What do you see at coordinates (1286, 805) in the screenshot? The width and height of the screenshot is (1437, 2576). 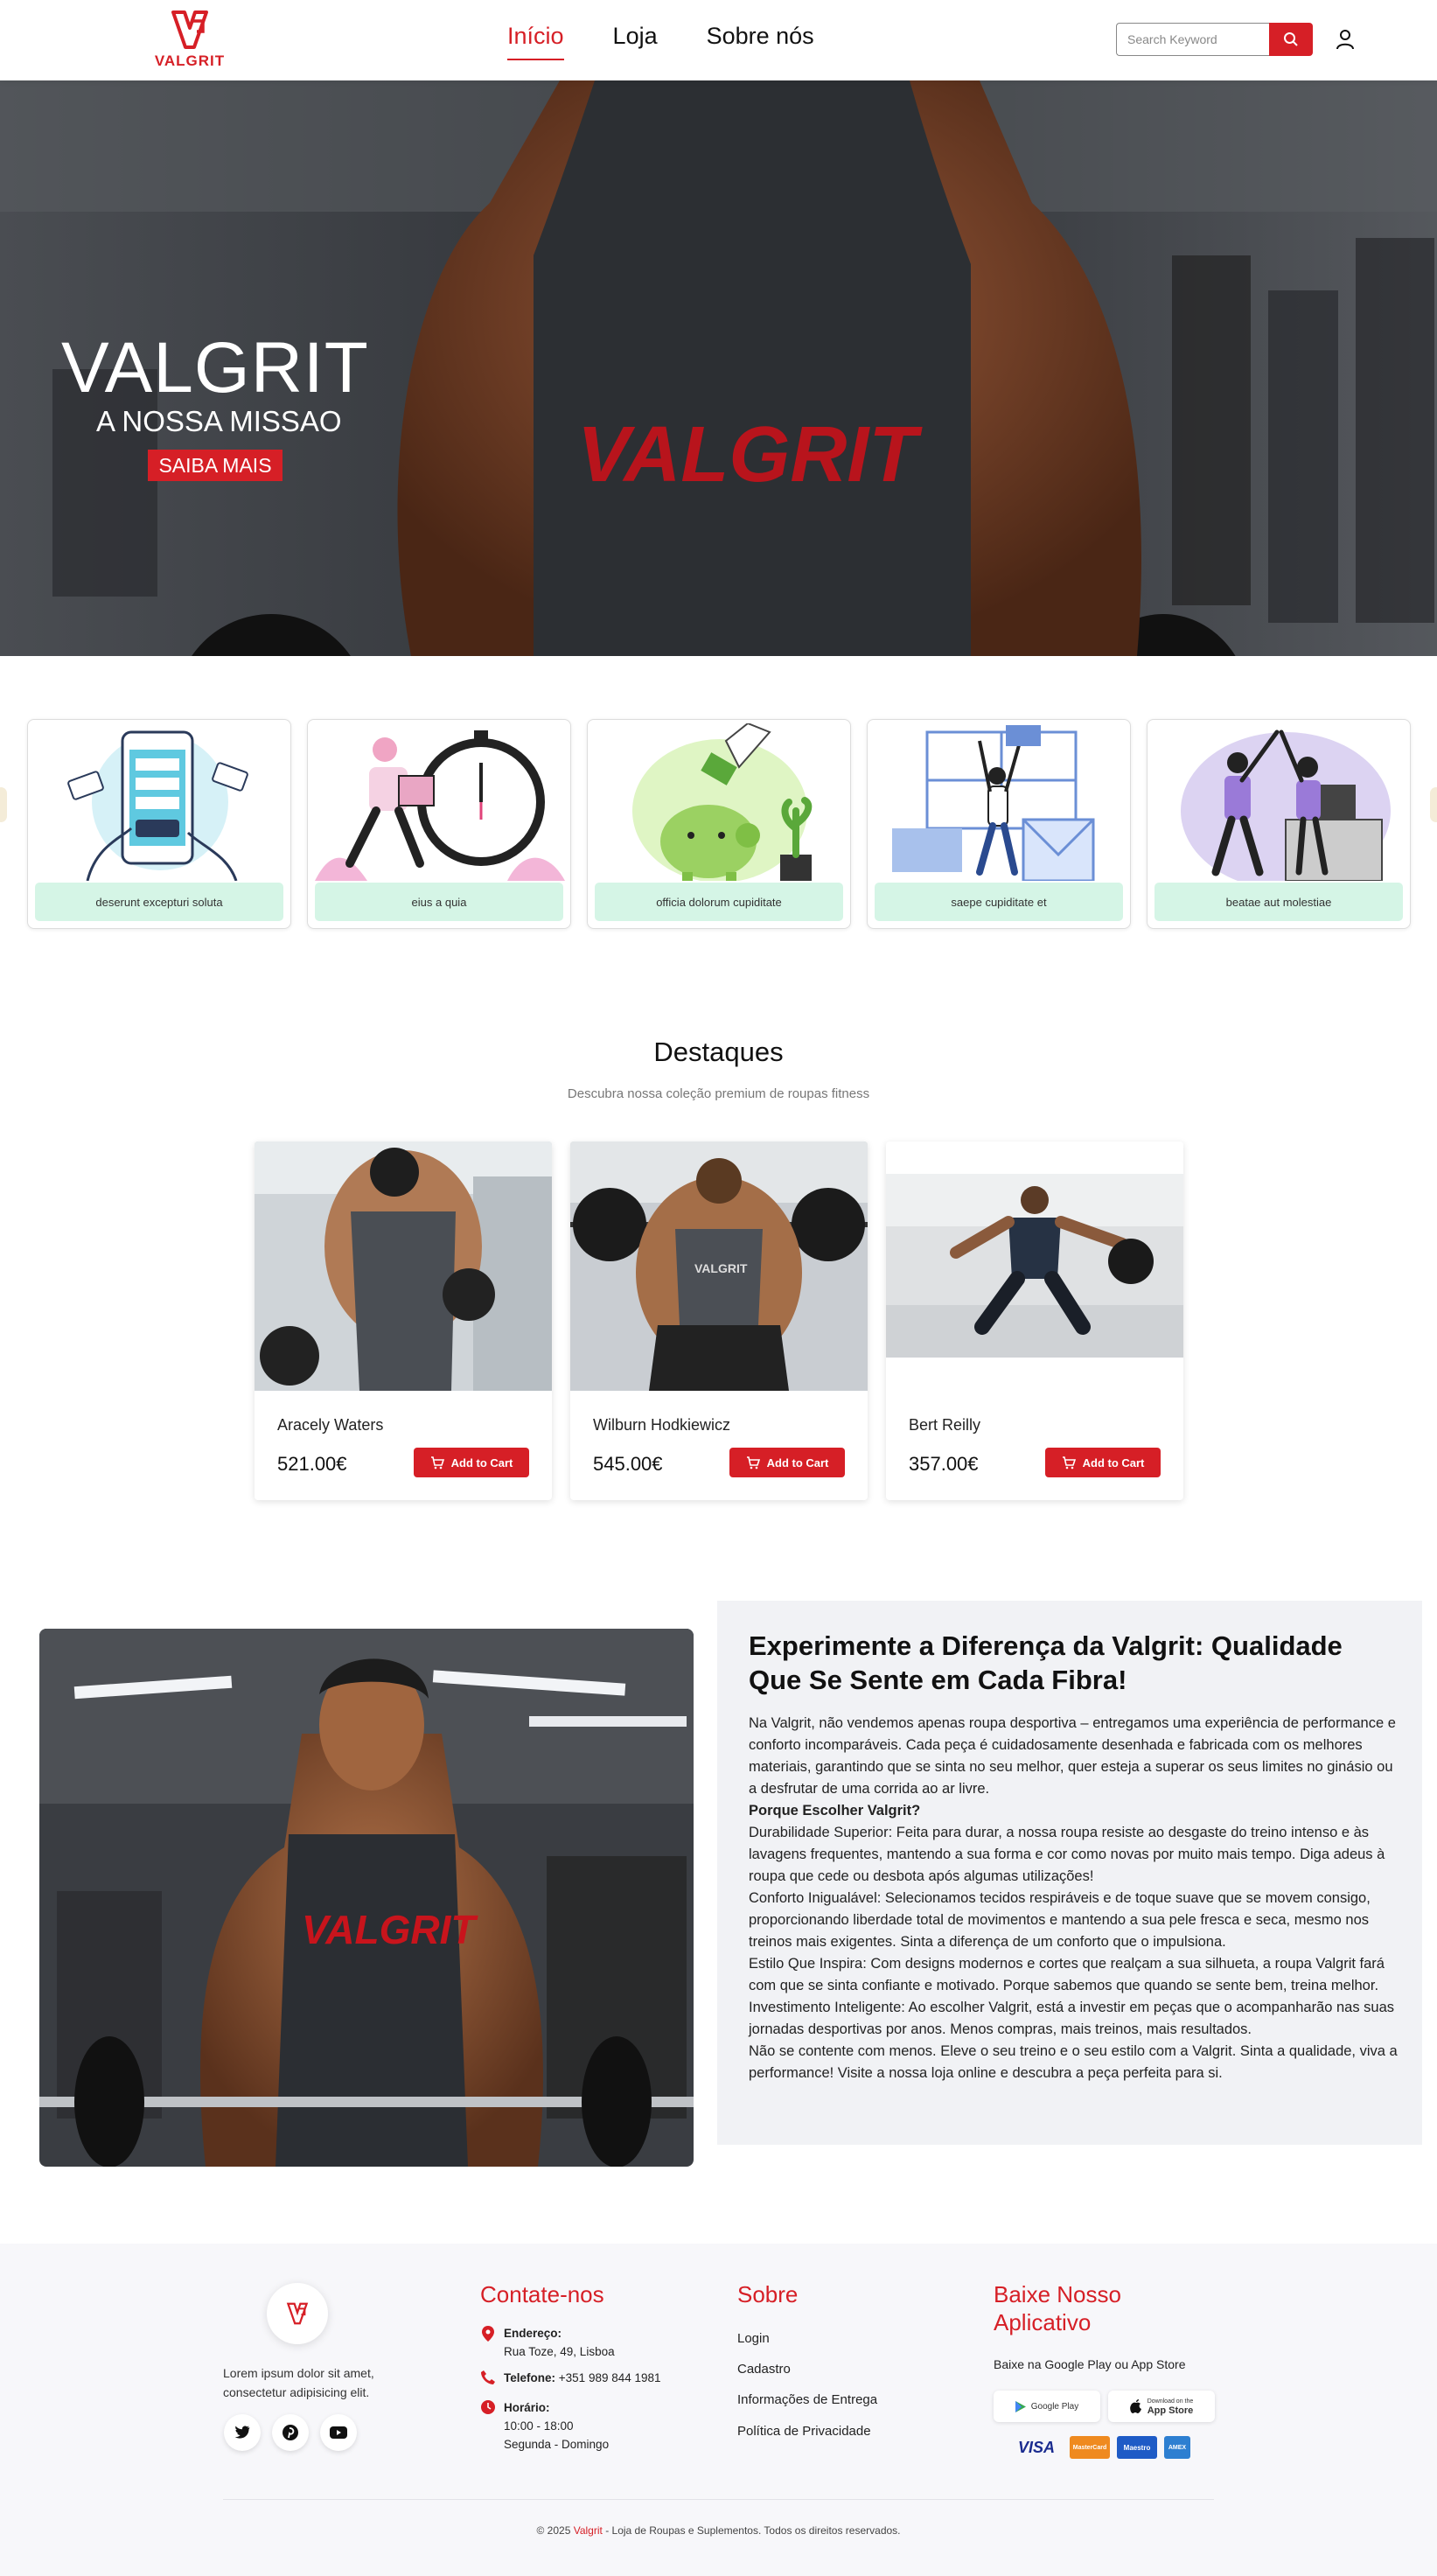 I see `high-five-illustration` at bounding box center [1286, 805].